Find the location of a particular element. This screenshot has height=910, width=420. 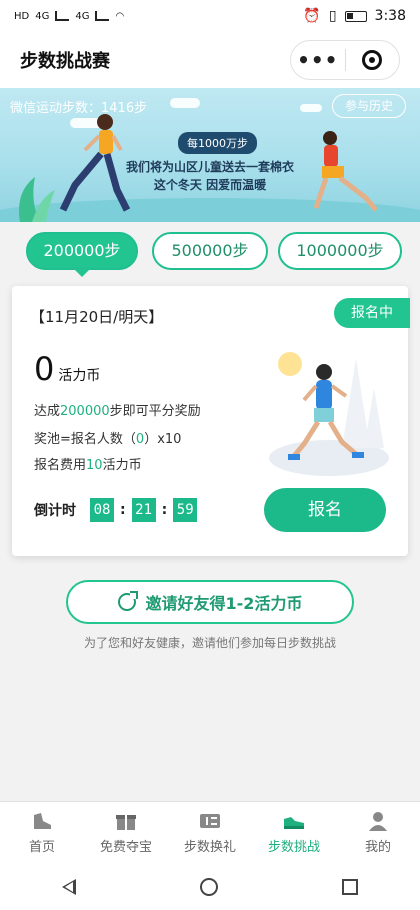

status-left: HD 4G 4G ◠ is located at coordinates (69, 16).